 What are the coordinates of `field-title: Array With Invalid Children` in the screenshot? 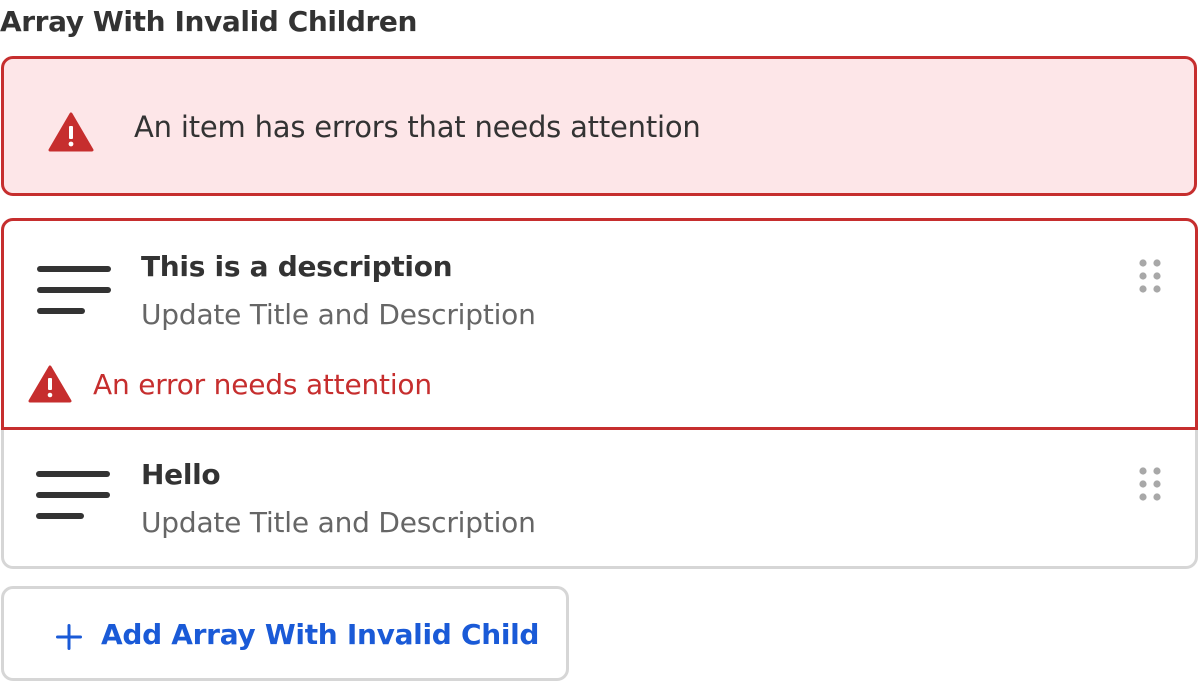 It's located at (209, 21).